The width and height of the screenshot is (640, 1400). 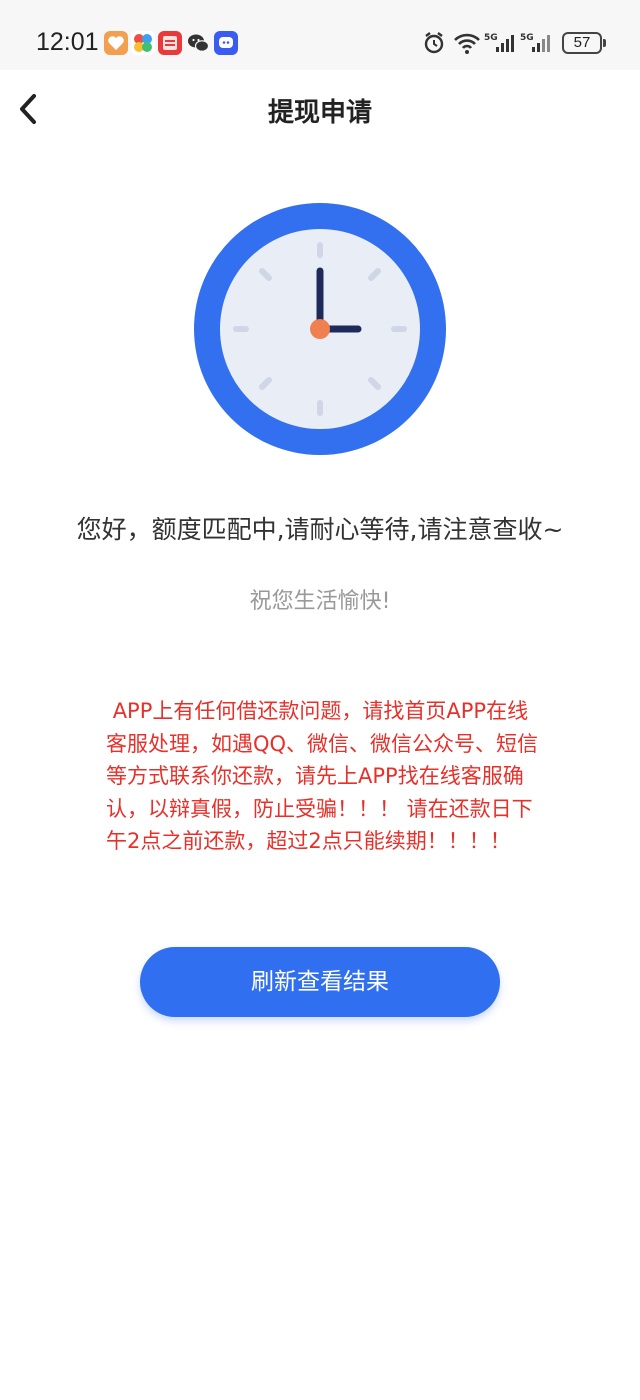 What do you see at coordinates (584, 43) in the screenshot?
I see `battery-indicator: 57` at bounding box center [584, 43].